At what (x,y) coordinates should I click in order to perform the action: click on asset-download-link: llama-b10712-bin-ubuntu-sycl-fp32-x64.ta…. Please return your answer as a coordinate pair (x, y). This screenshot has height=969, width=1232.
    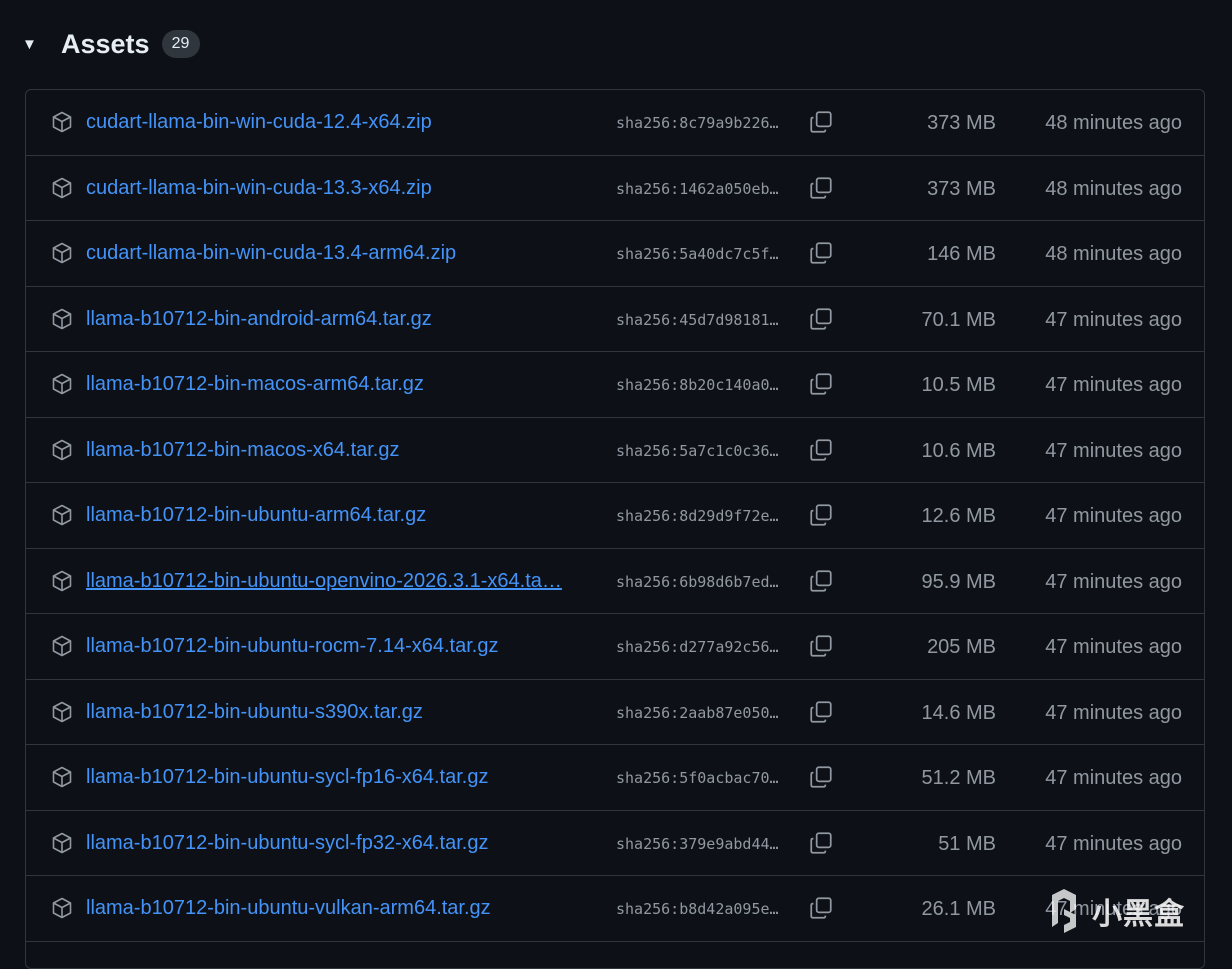
    Looking at the image, I should click on (341, 843).